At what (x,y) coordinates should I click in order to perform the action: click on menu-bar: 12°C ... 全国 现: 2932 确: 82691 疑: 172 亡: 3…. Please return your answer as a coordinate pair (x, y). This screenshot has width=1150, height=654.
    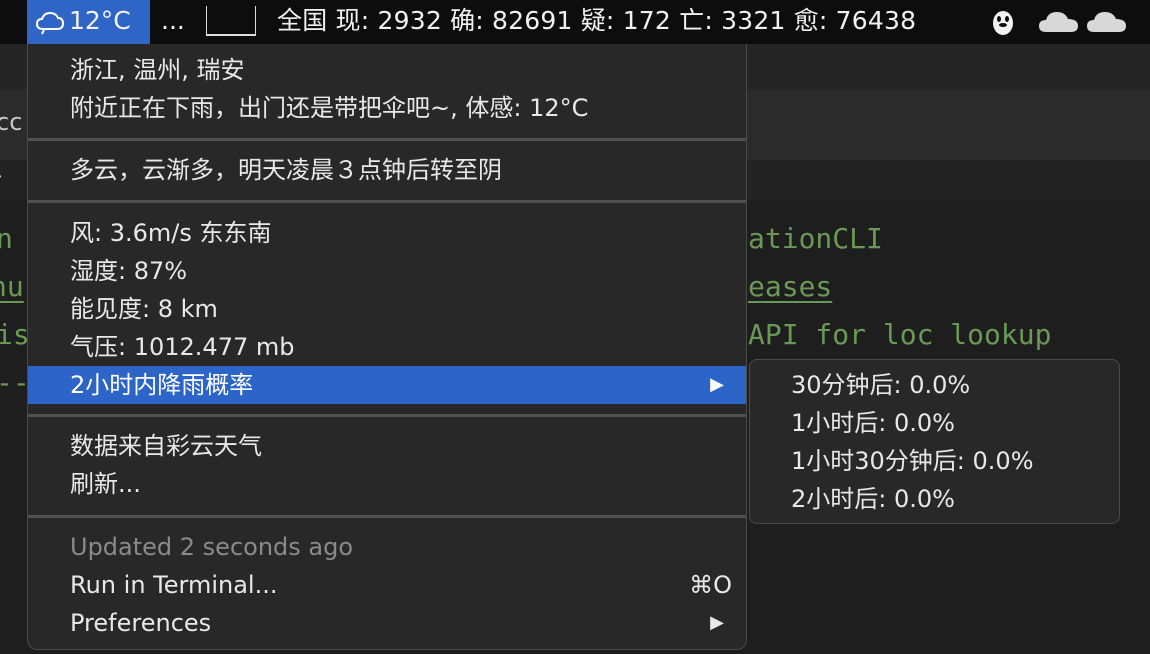
    Looking at the image, I should click on (575, 22).